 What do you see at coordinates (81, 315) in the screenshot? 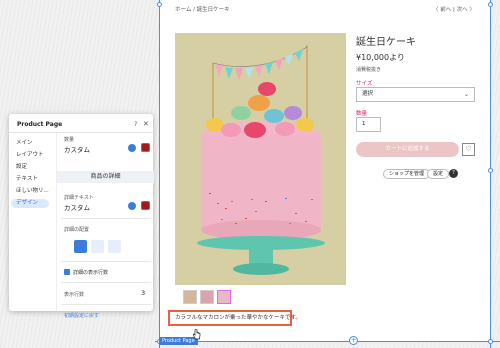
I see `reset-to-default-link: 初期設定に戻す` at bounding box center [81, 315].